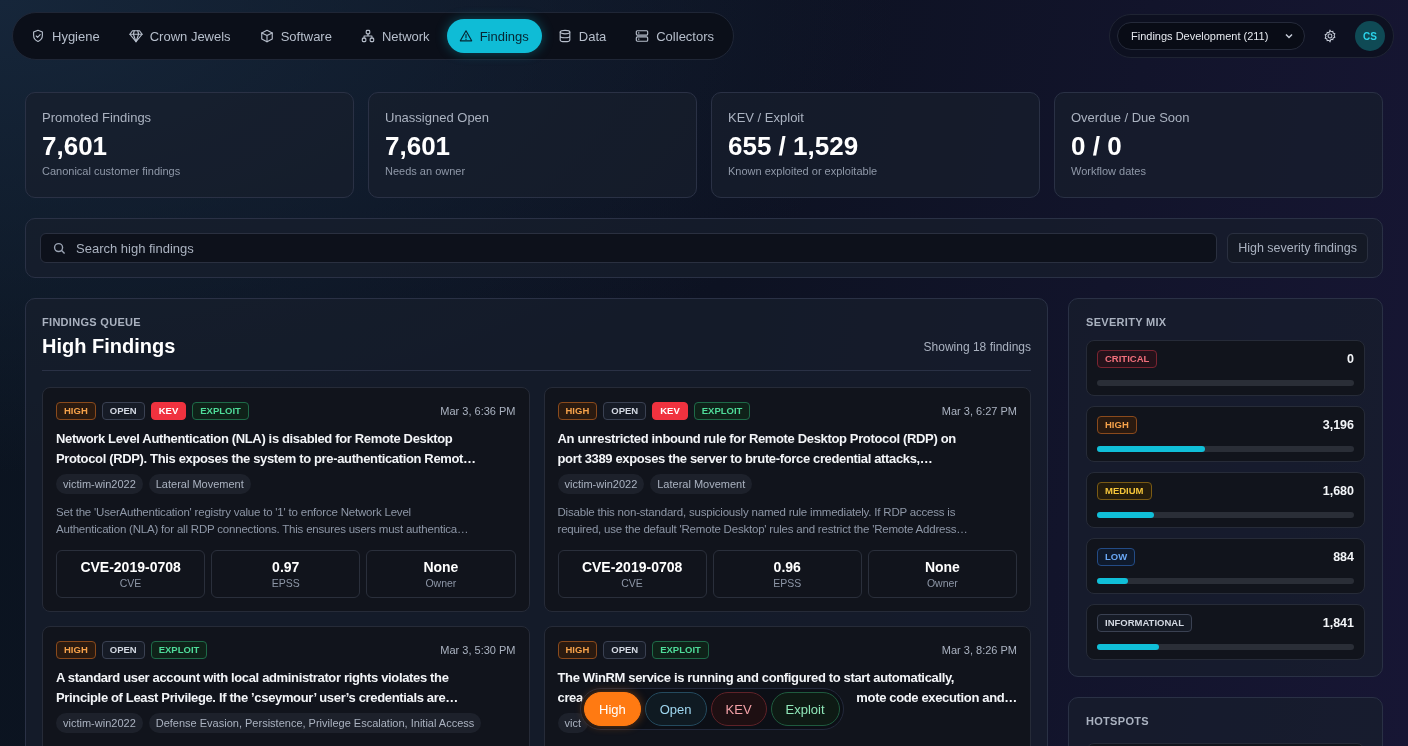 Image resolution: width=1408 pixels, height=746 pixels. What do you see at coordinates (756, 678) in the screenshot?
I see `finding-title: The WinRM service is running and configured to start automatically,` at bounding box center [756, 678].